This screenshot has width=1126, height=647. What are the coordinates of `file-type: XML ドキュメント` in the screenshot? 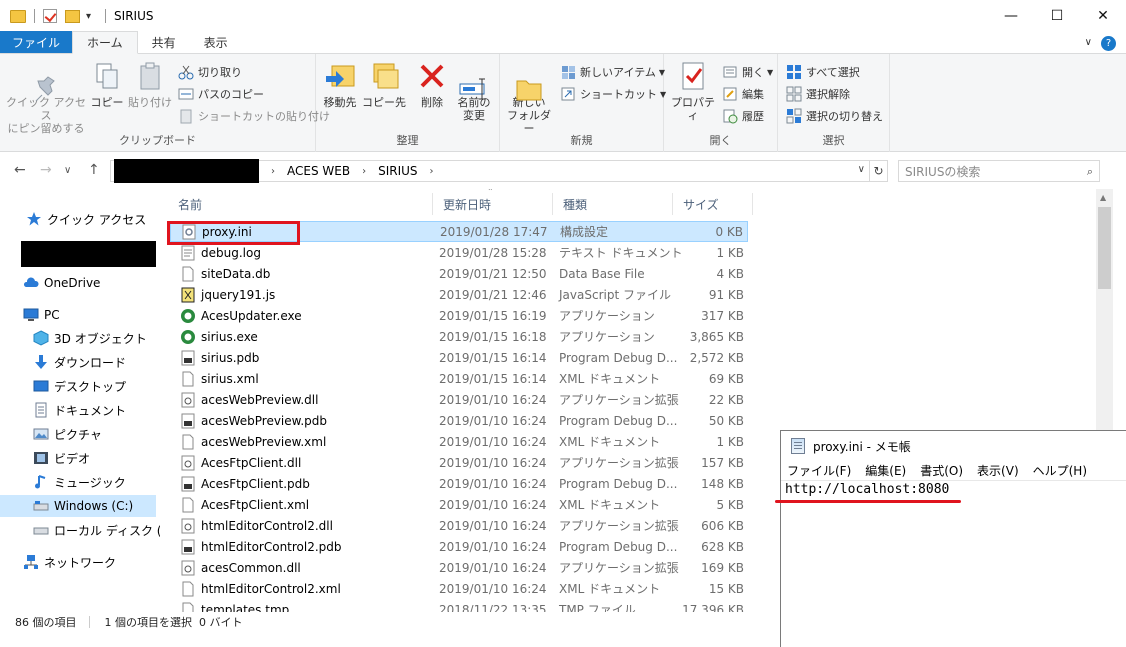 It's located at (610, 379).